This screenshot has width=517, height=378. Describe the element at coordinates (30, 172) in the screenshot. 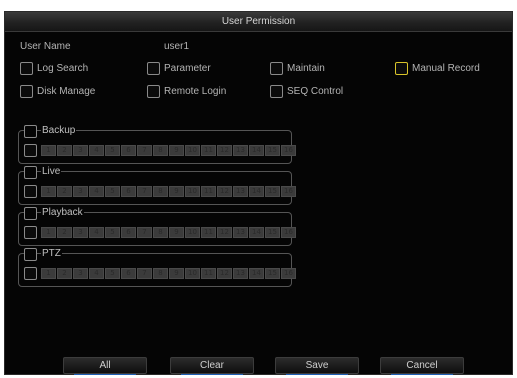

I see `live-all-checkbox` at that location.